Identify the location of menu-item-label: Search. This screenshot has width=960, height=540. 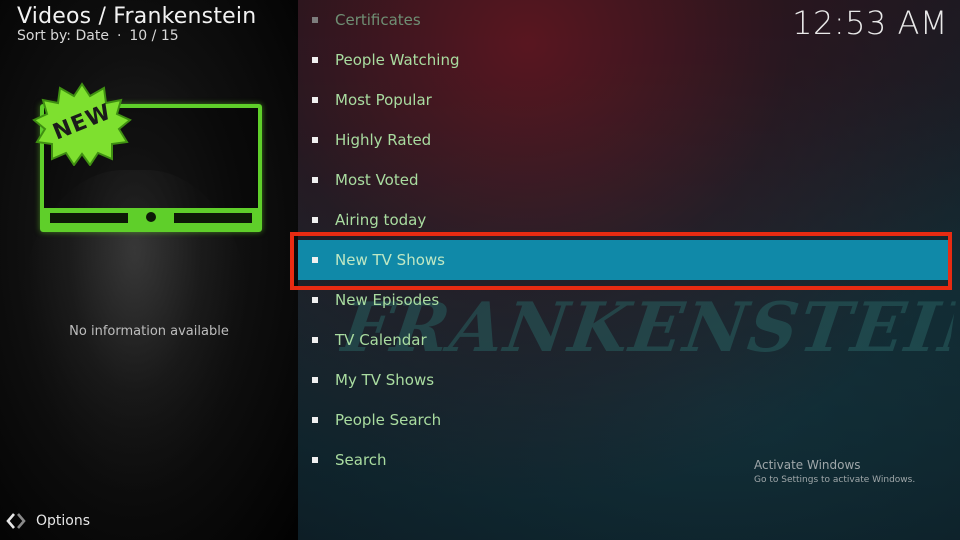
(361, 460).